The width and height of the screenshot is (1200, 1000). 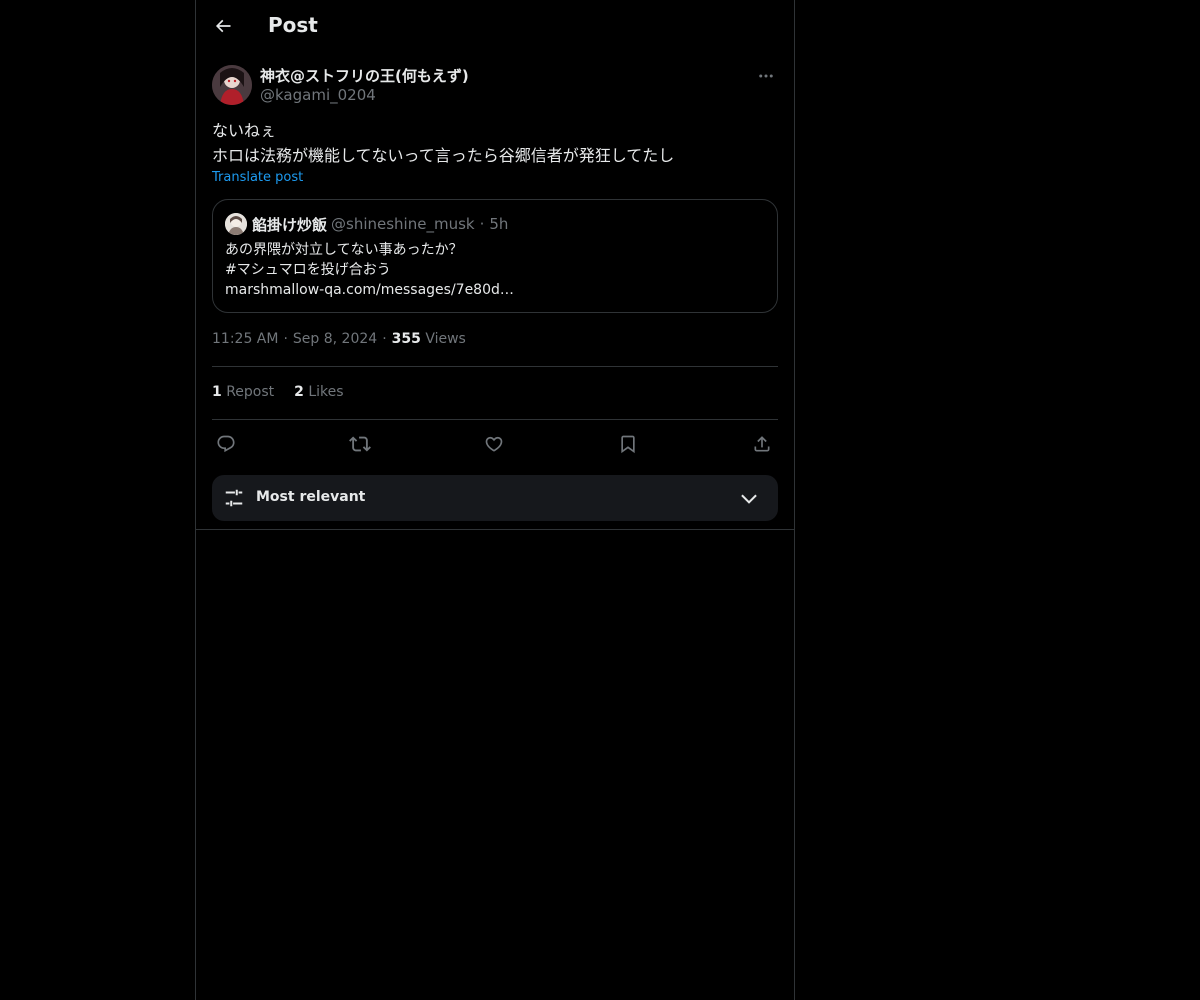 I want to click on likes-label: Likes, so click(x=326, y=392).